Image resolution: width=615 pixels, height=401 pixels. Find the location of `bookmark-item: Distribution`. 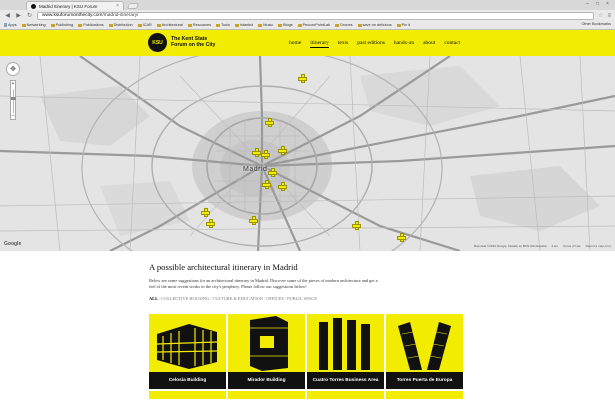

bookmark-item: Distribution is located at coordinates (120, 25).